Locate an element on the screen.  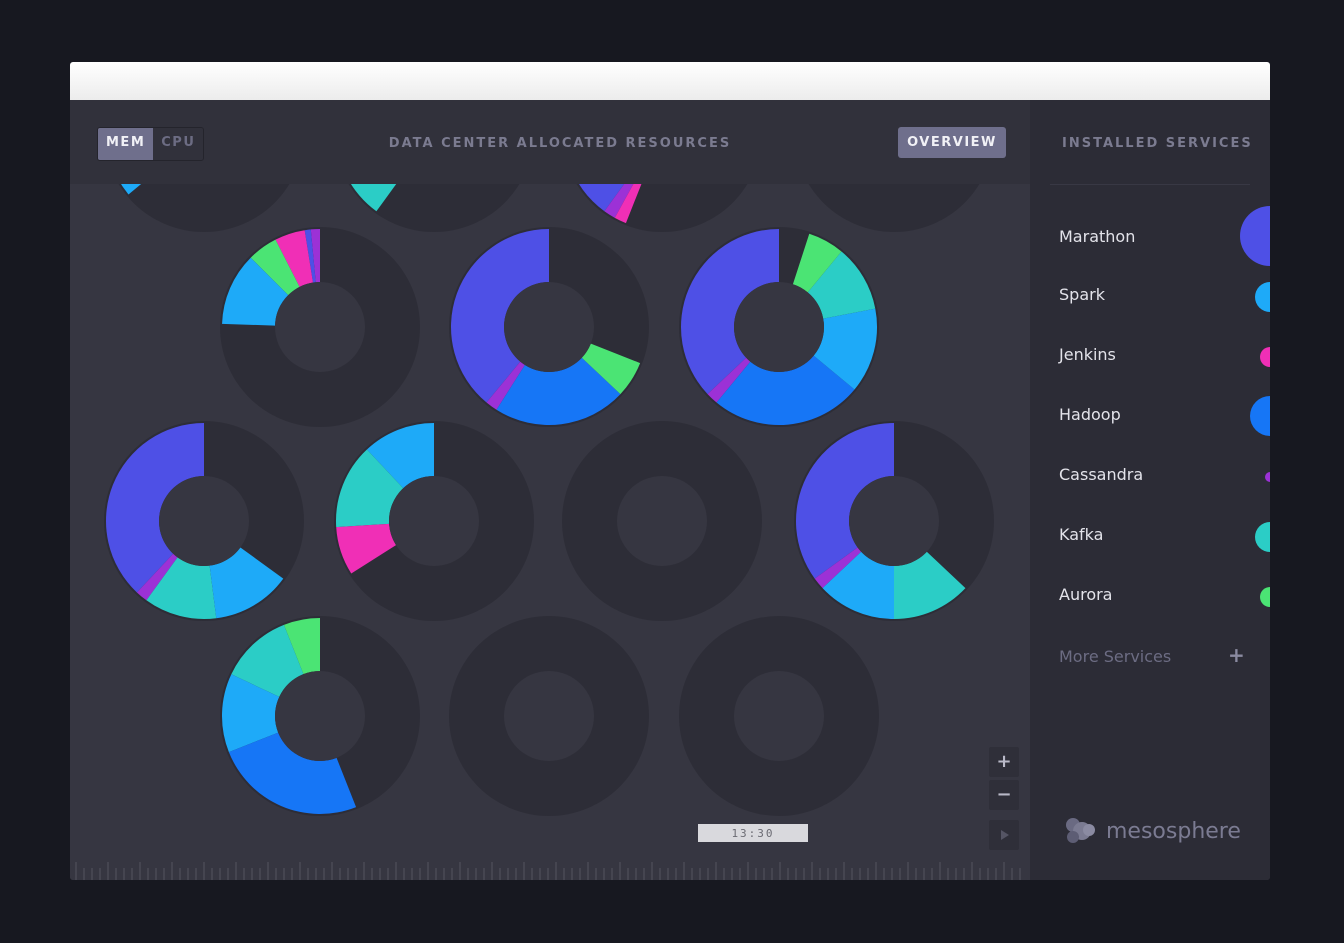
cpu-toggle-button: CPU is located at coordinates (178, 144).